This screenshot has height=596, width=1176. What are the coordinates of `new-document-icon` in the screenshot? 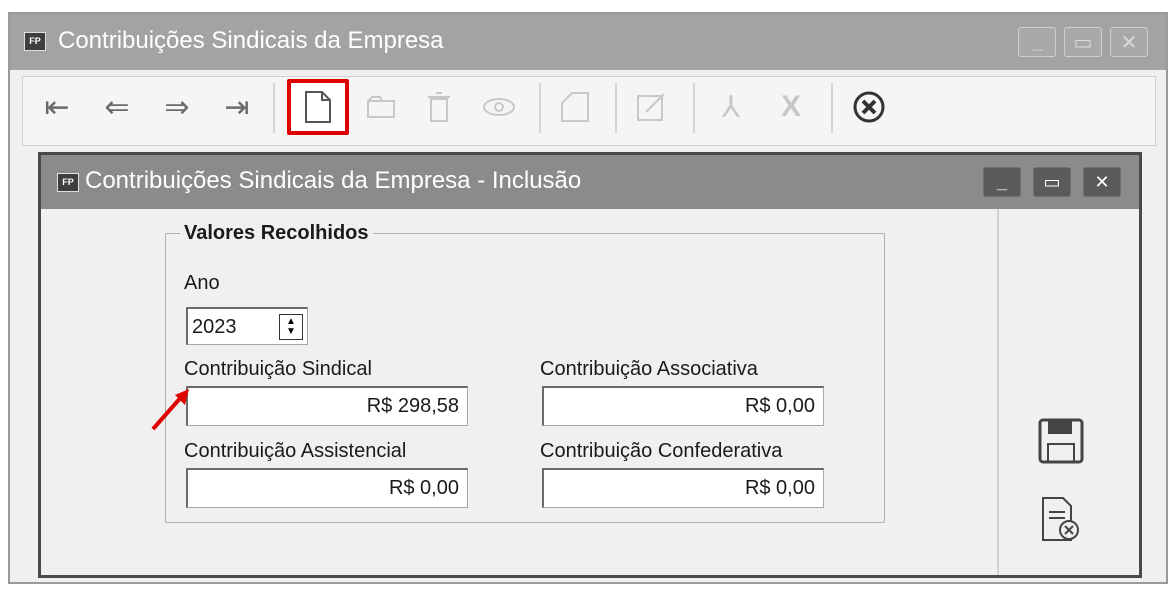 It's located at (318, 107).